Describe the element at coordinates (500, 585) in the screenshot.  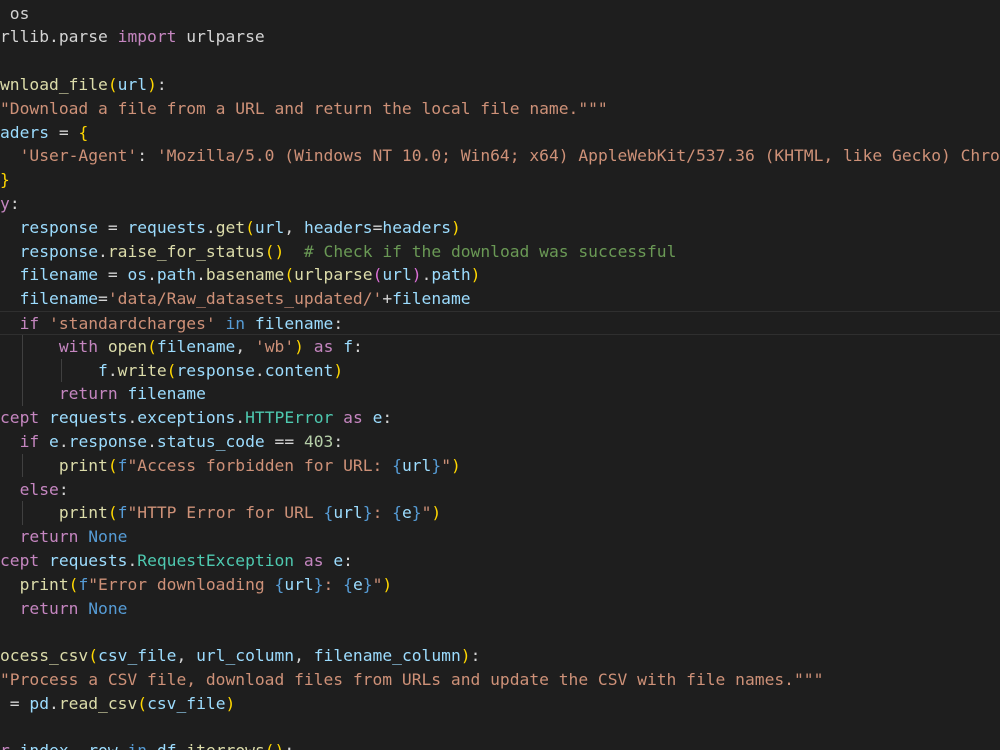
I see `code-line: print(f"Error downloading {url}: {e}")` at that location.